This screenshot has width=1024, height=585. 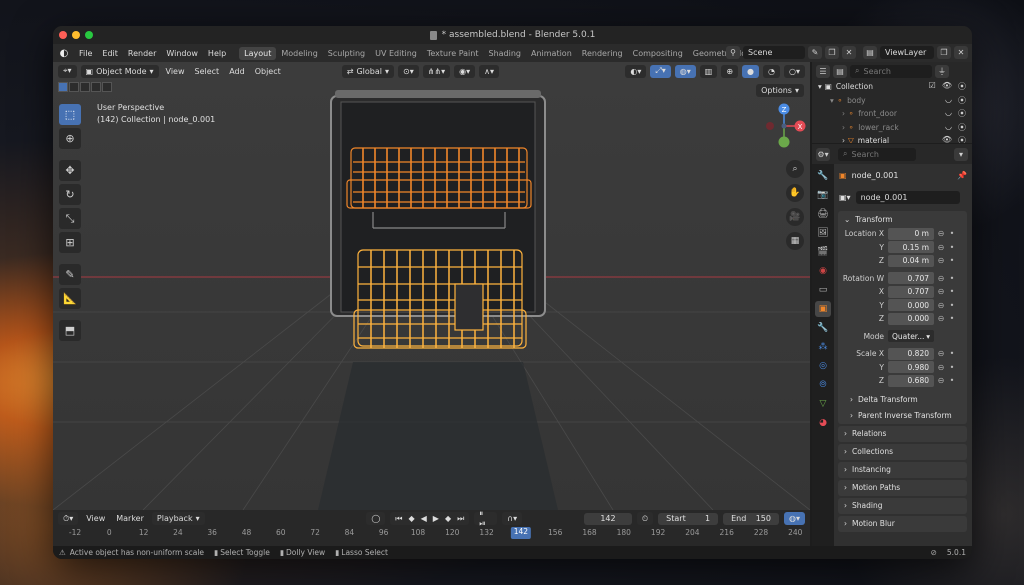 I want to click on tab-uv-editing: UV Editing, so click(x=396, y=53).